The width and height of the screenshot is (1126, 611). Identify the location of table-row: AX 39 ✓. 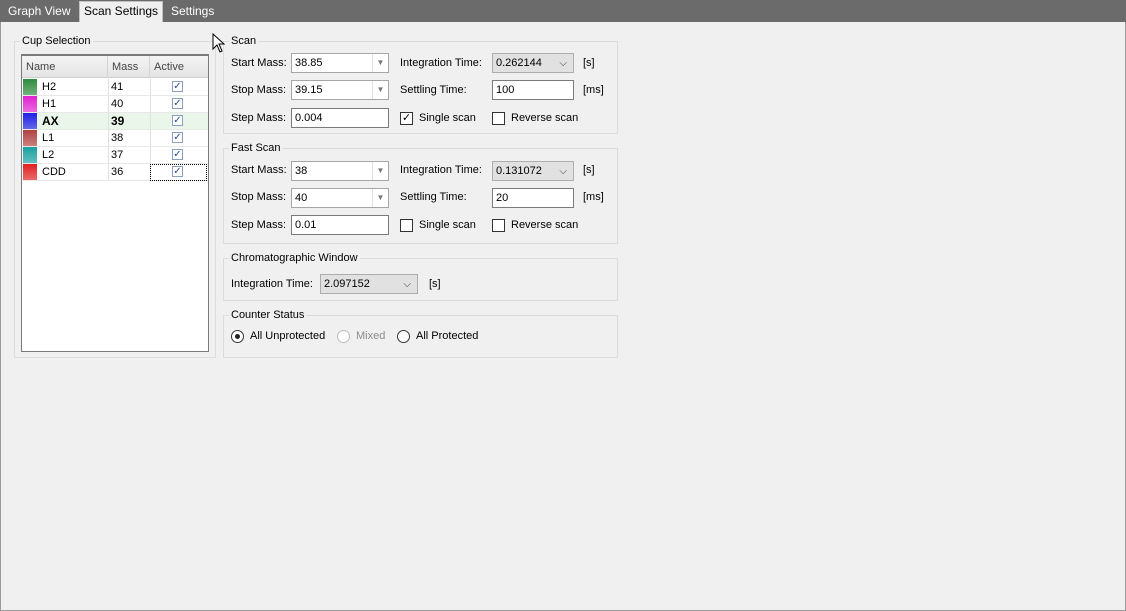
(115, 121).